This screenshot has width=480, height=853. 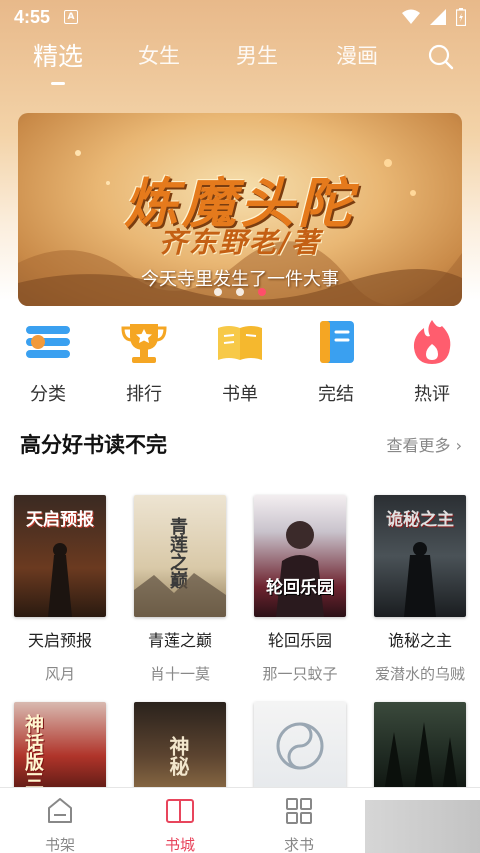 I want to click on bookstore-icon, so click(x=180, y=811).